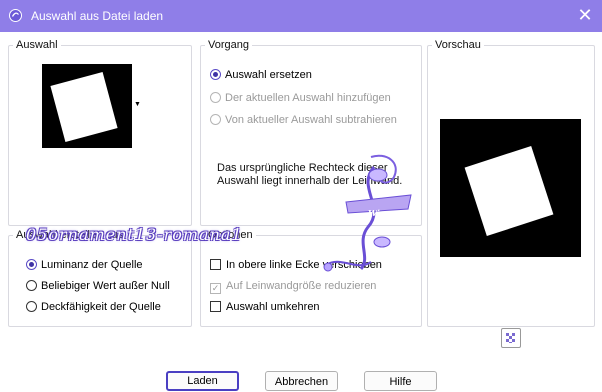 The height and width of the screenshot is (392, 602). What do you see at coordinates (301, 16) in the screenshot?
I see `title-bar: Auswahl aus Datei laden ✕` at bounding box center [301, 16].